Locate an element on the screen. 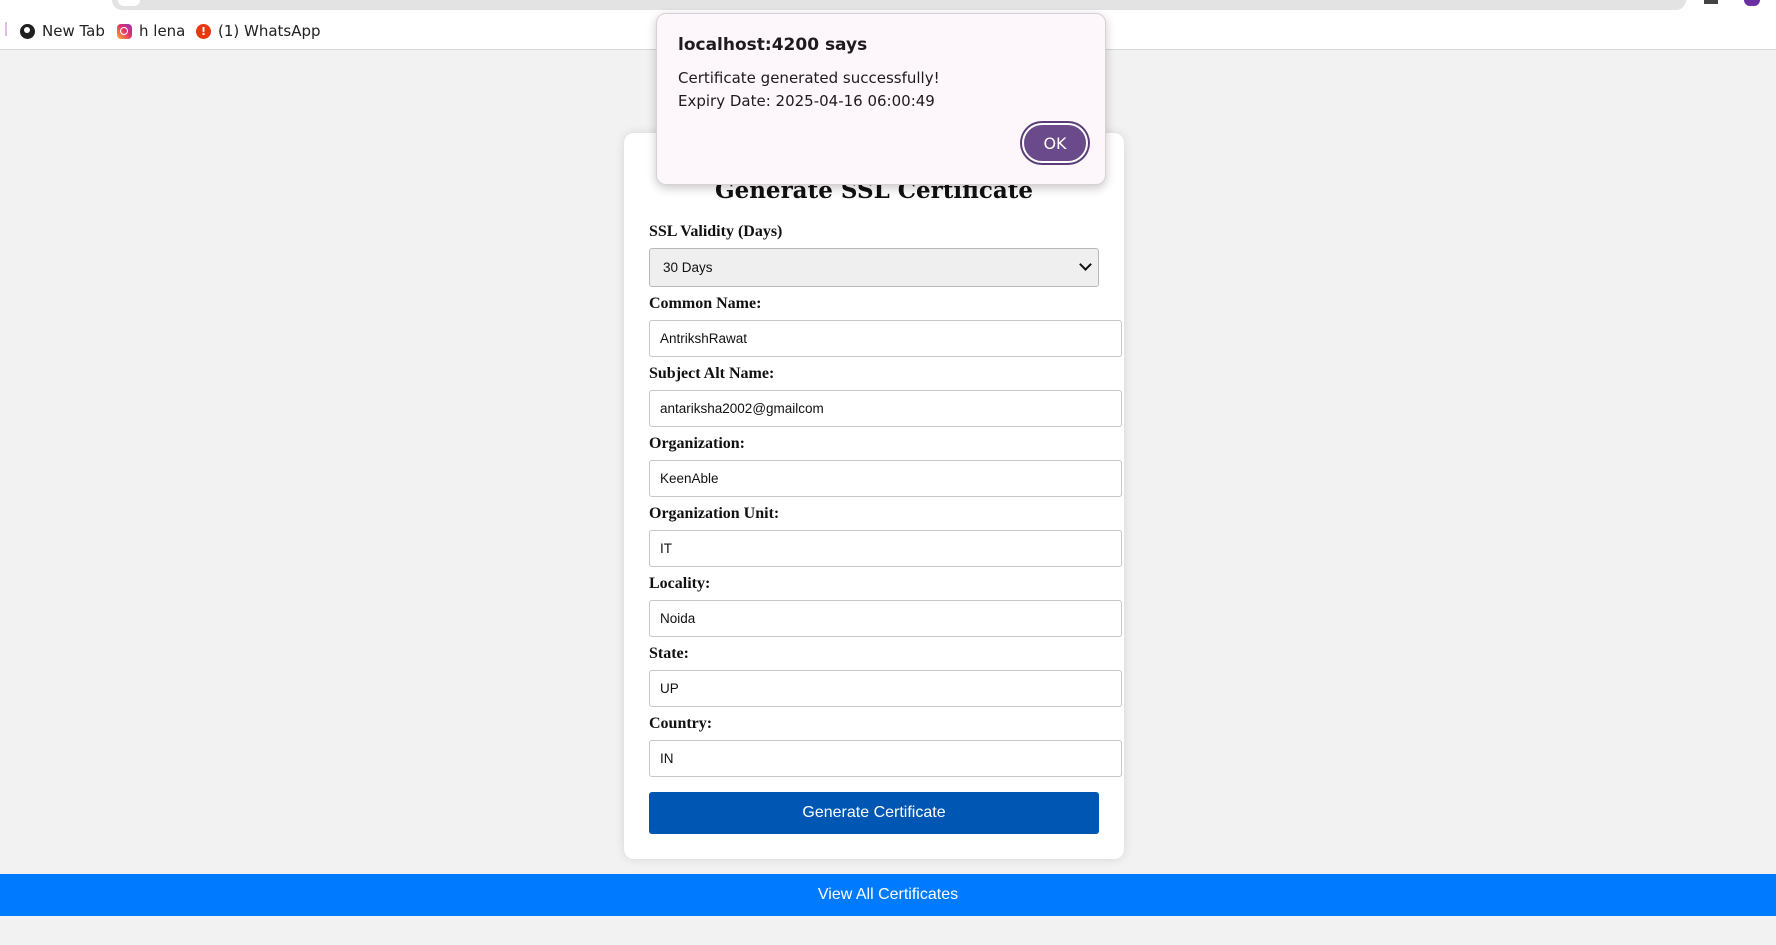  organization-unit-input is located at coordinates (885, 548).